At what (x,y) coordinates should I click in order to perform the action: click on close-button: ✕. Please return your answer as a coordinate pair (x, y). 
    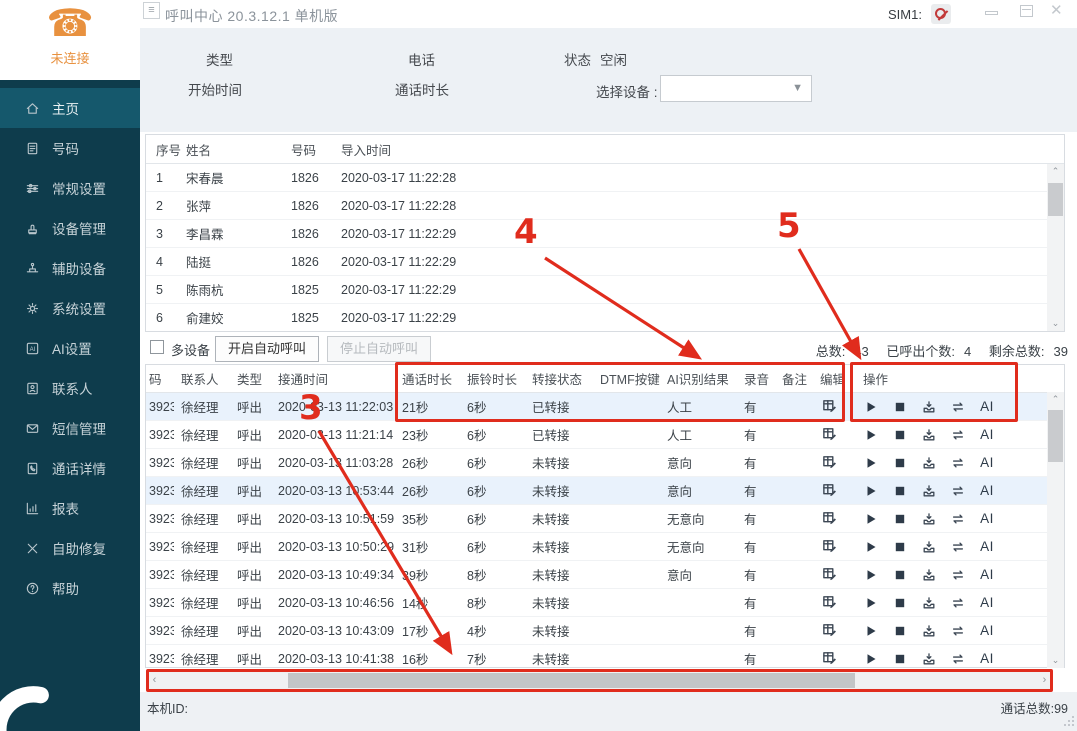
    Looking at the image, I should click on (1056, 11).